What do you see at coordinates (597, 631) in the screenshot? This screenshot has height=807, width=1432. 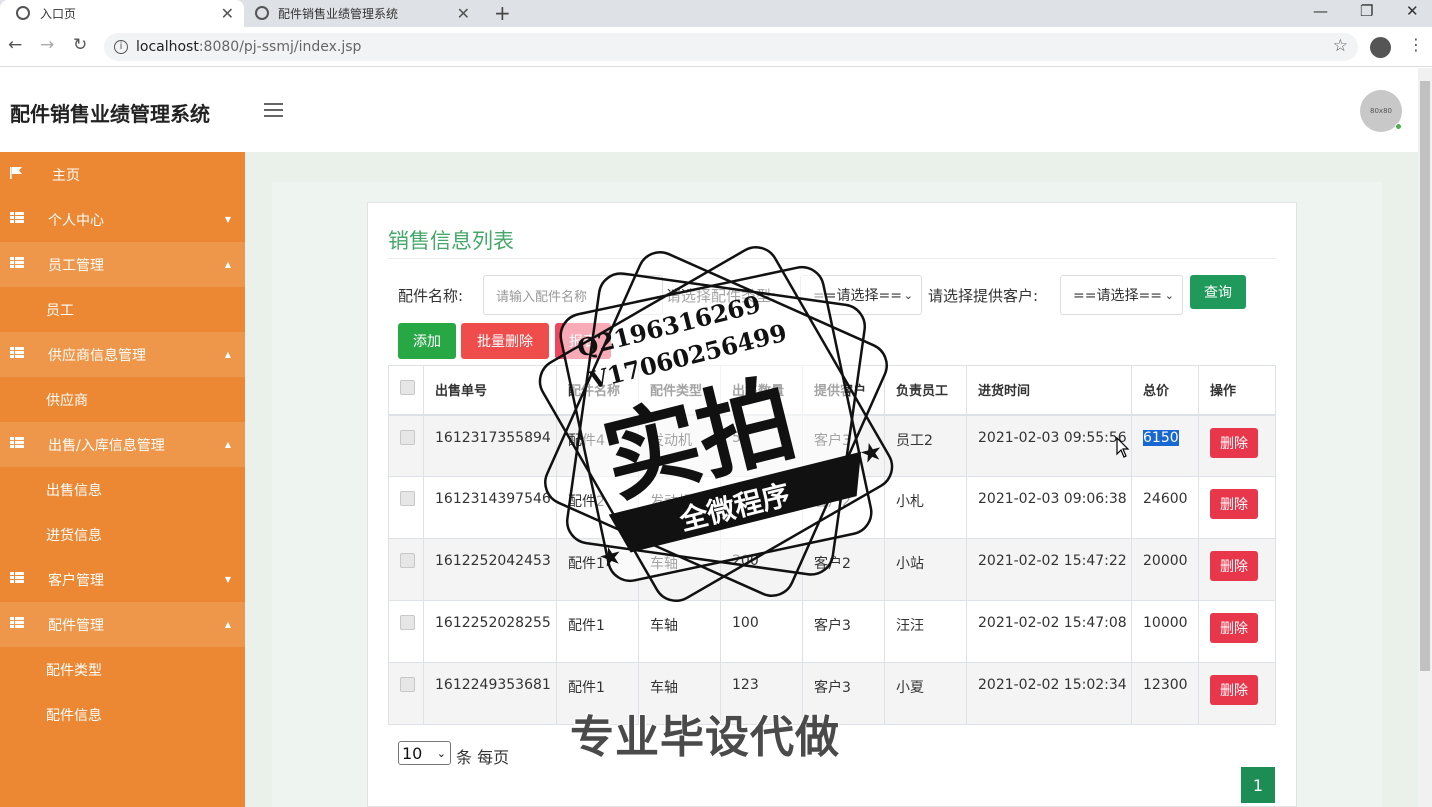 I see `part-name-cell: 配件1` at bounding box center [597, 631].